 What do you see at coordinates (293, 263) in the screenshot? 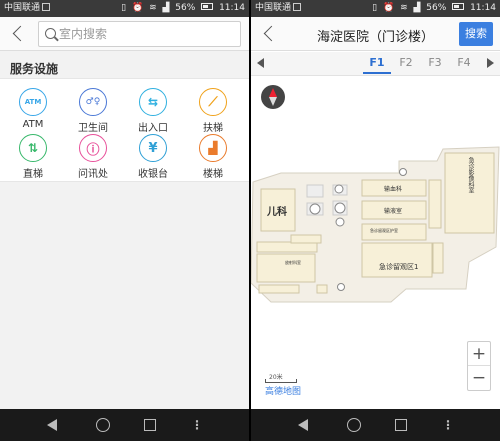
I see `room-label: 放射科室` at bounding box center [293, 263].